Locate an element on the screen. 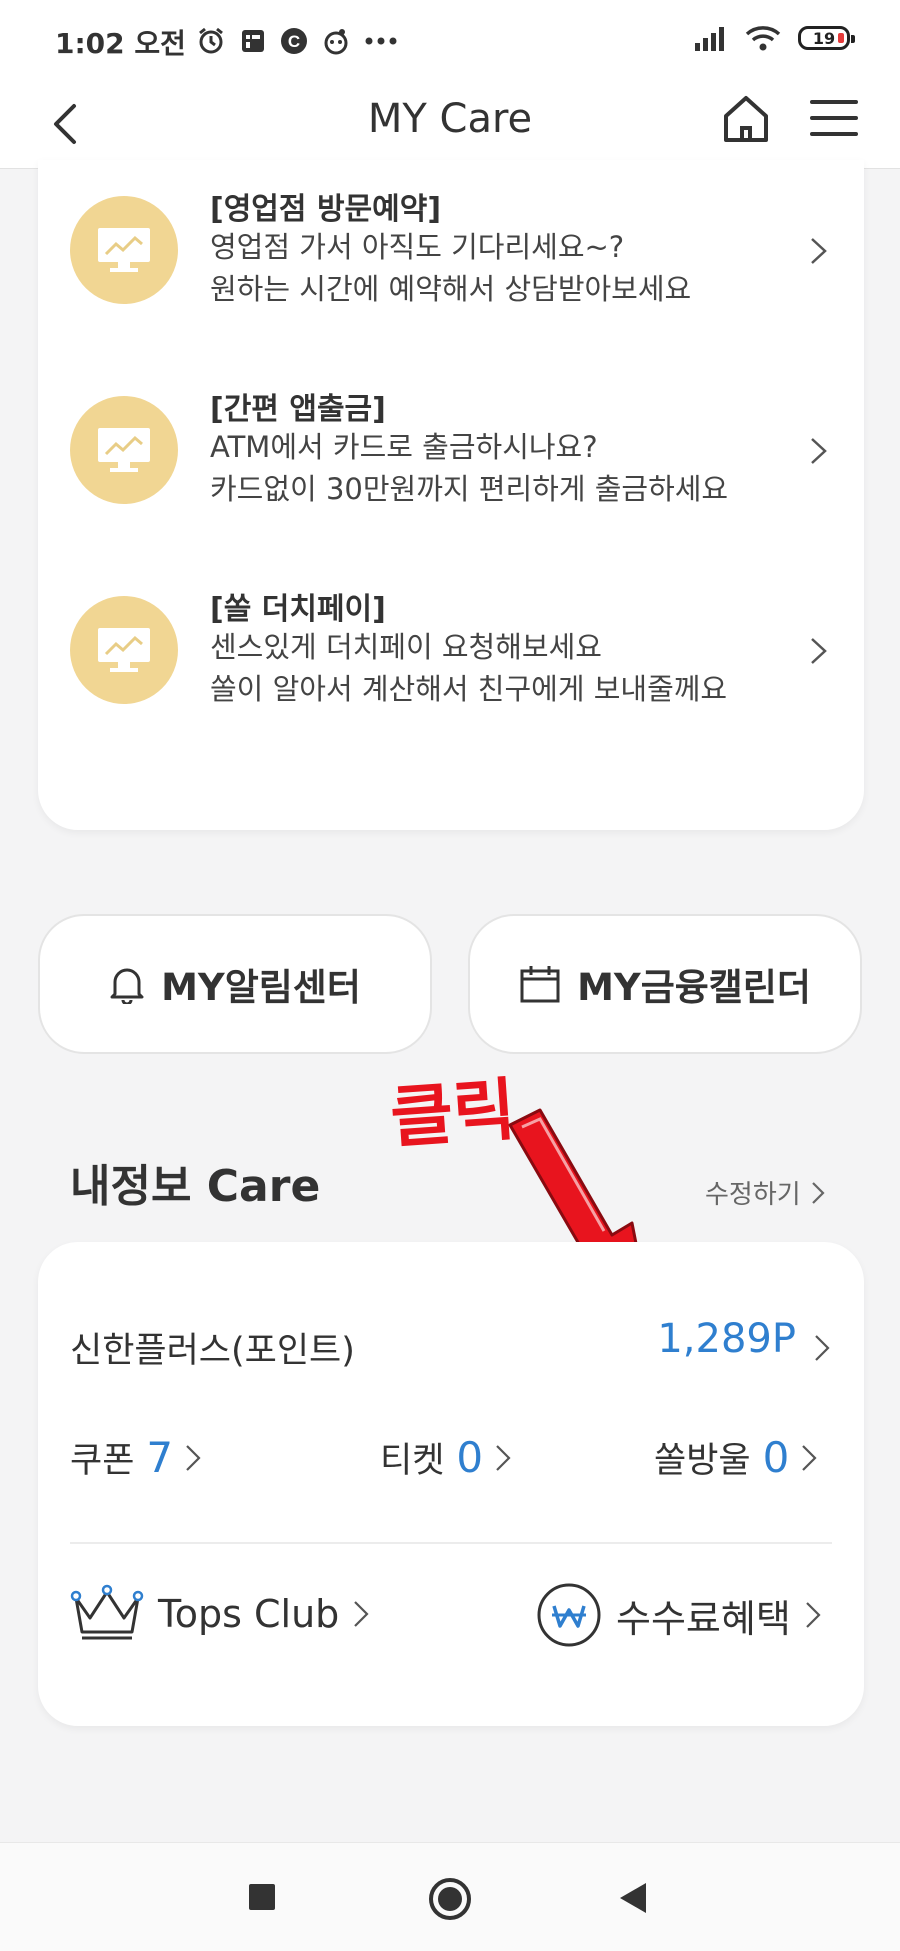 The width and height of the screenshot is (900, 1951). my-finance-calendar-button: MY금융캘린더 is located at coordinates (665, 984).